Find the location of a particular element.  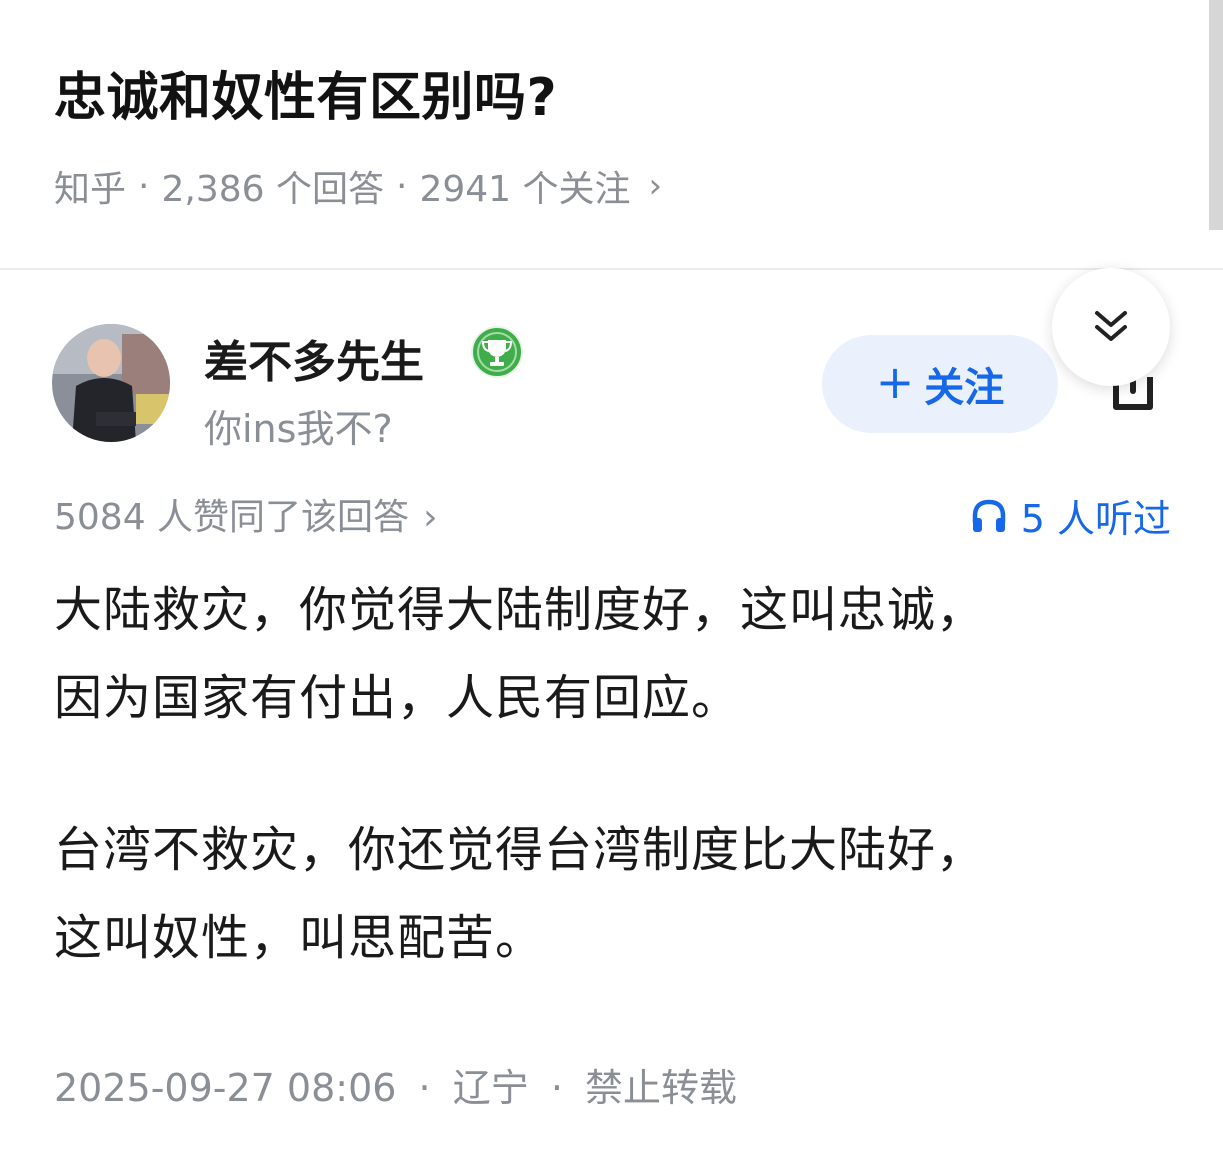

follow-button: + 关注 is located at coordinates (940, 384).